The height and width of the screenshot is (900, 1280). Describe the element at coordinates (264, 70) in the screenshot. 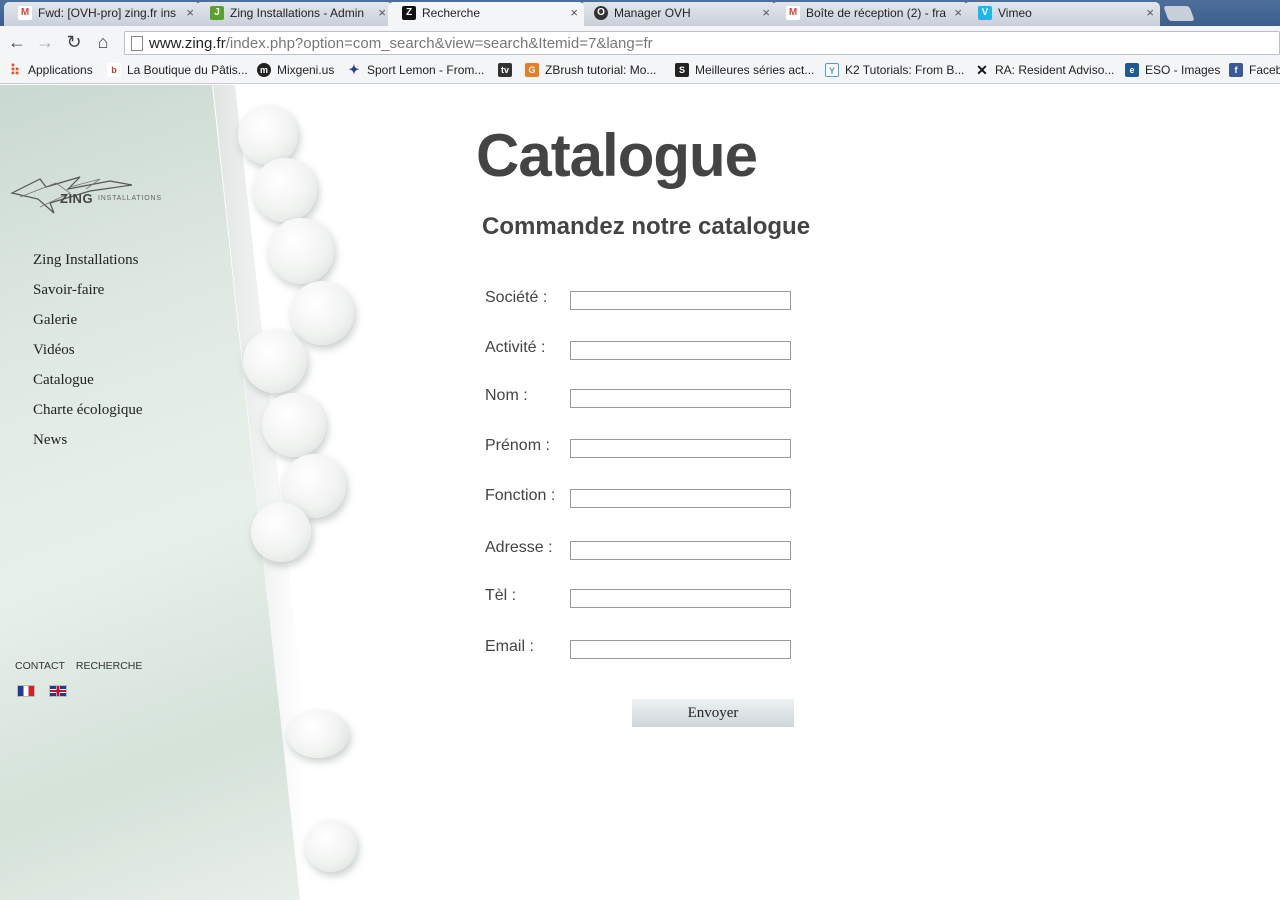

I see `mixgenius-icon: m` at that location.